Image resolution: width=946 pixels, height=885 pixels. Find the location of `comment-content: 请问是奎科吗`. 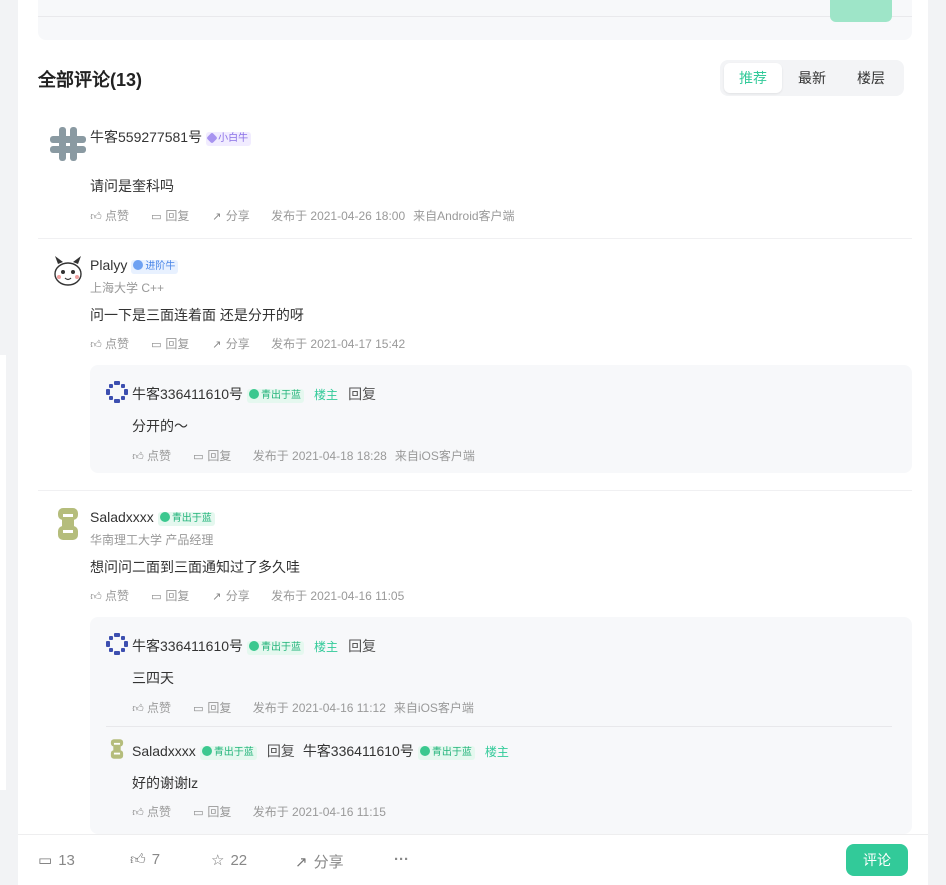

comment-content: 请问是奎科吗 is located at coordinates (132, 186).